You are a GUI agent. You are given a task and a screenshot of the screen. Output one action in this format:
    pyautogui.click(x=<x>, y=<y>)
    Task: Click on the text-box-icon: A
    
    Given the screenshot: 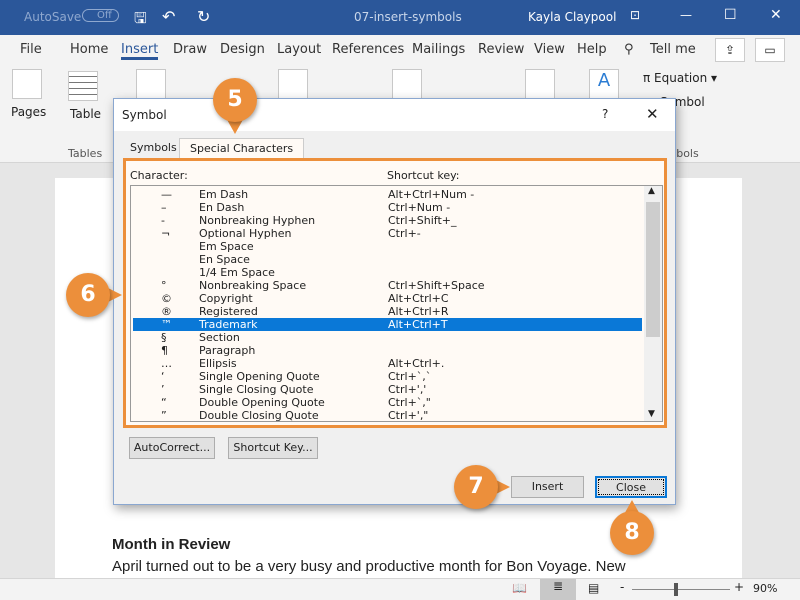 What is the action you would take?
    pyautogui.click(x=604, y=84)
    